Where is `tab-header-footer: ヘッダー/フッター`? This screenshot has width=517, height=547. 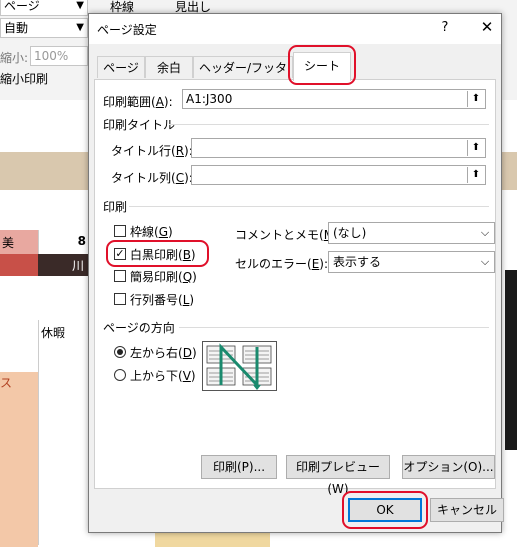
tab-header-footer: ヘッダー/フッター is located at coordinates (243, 76).